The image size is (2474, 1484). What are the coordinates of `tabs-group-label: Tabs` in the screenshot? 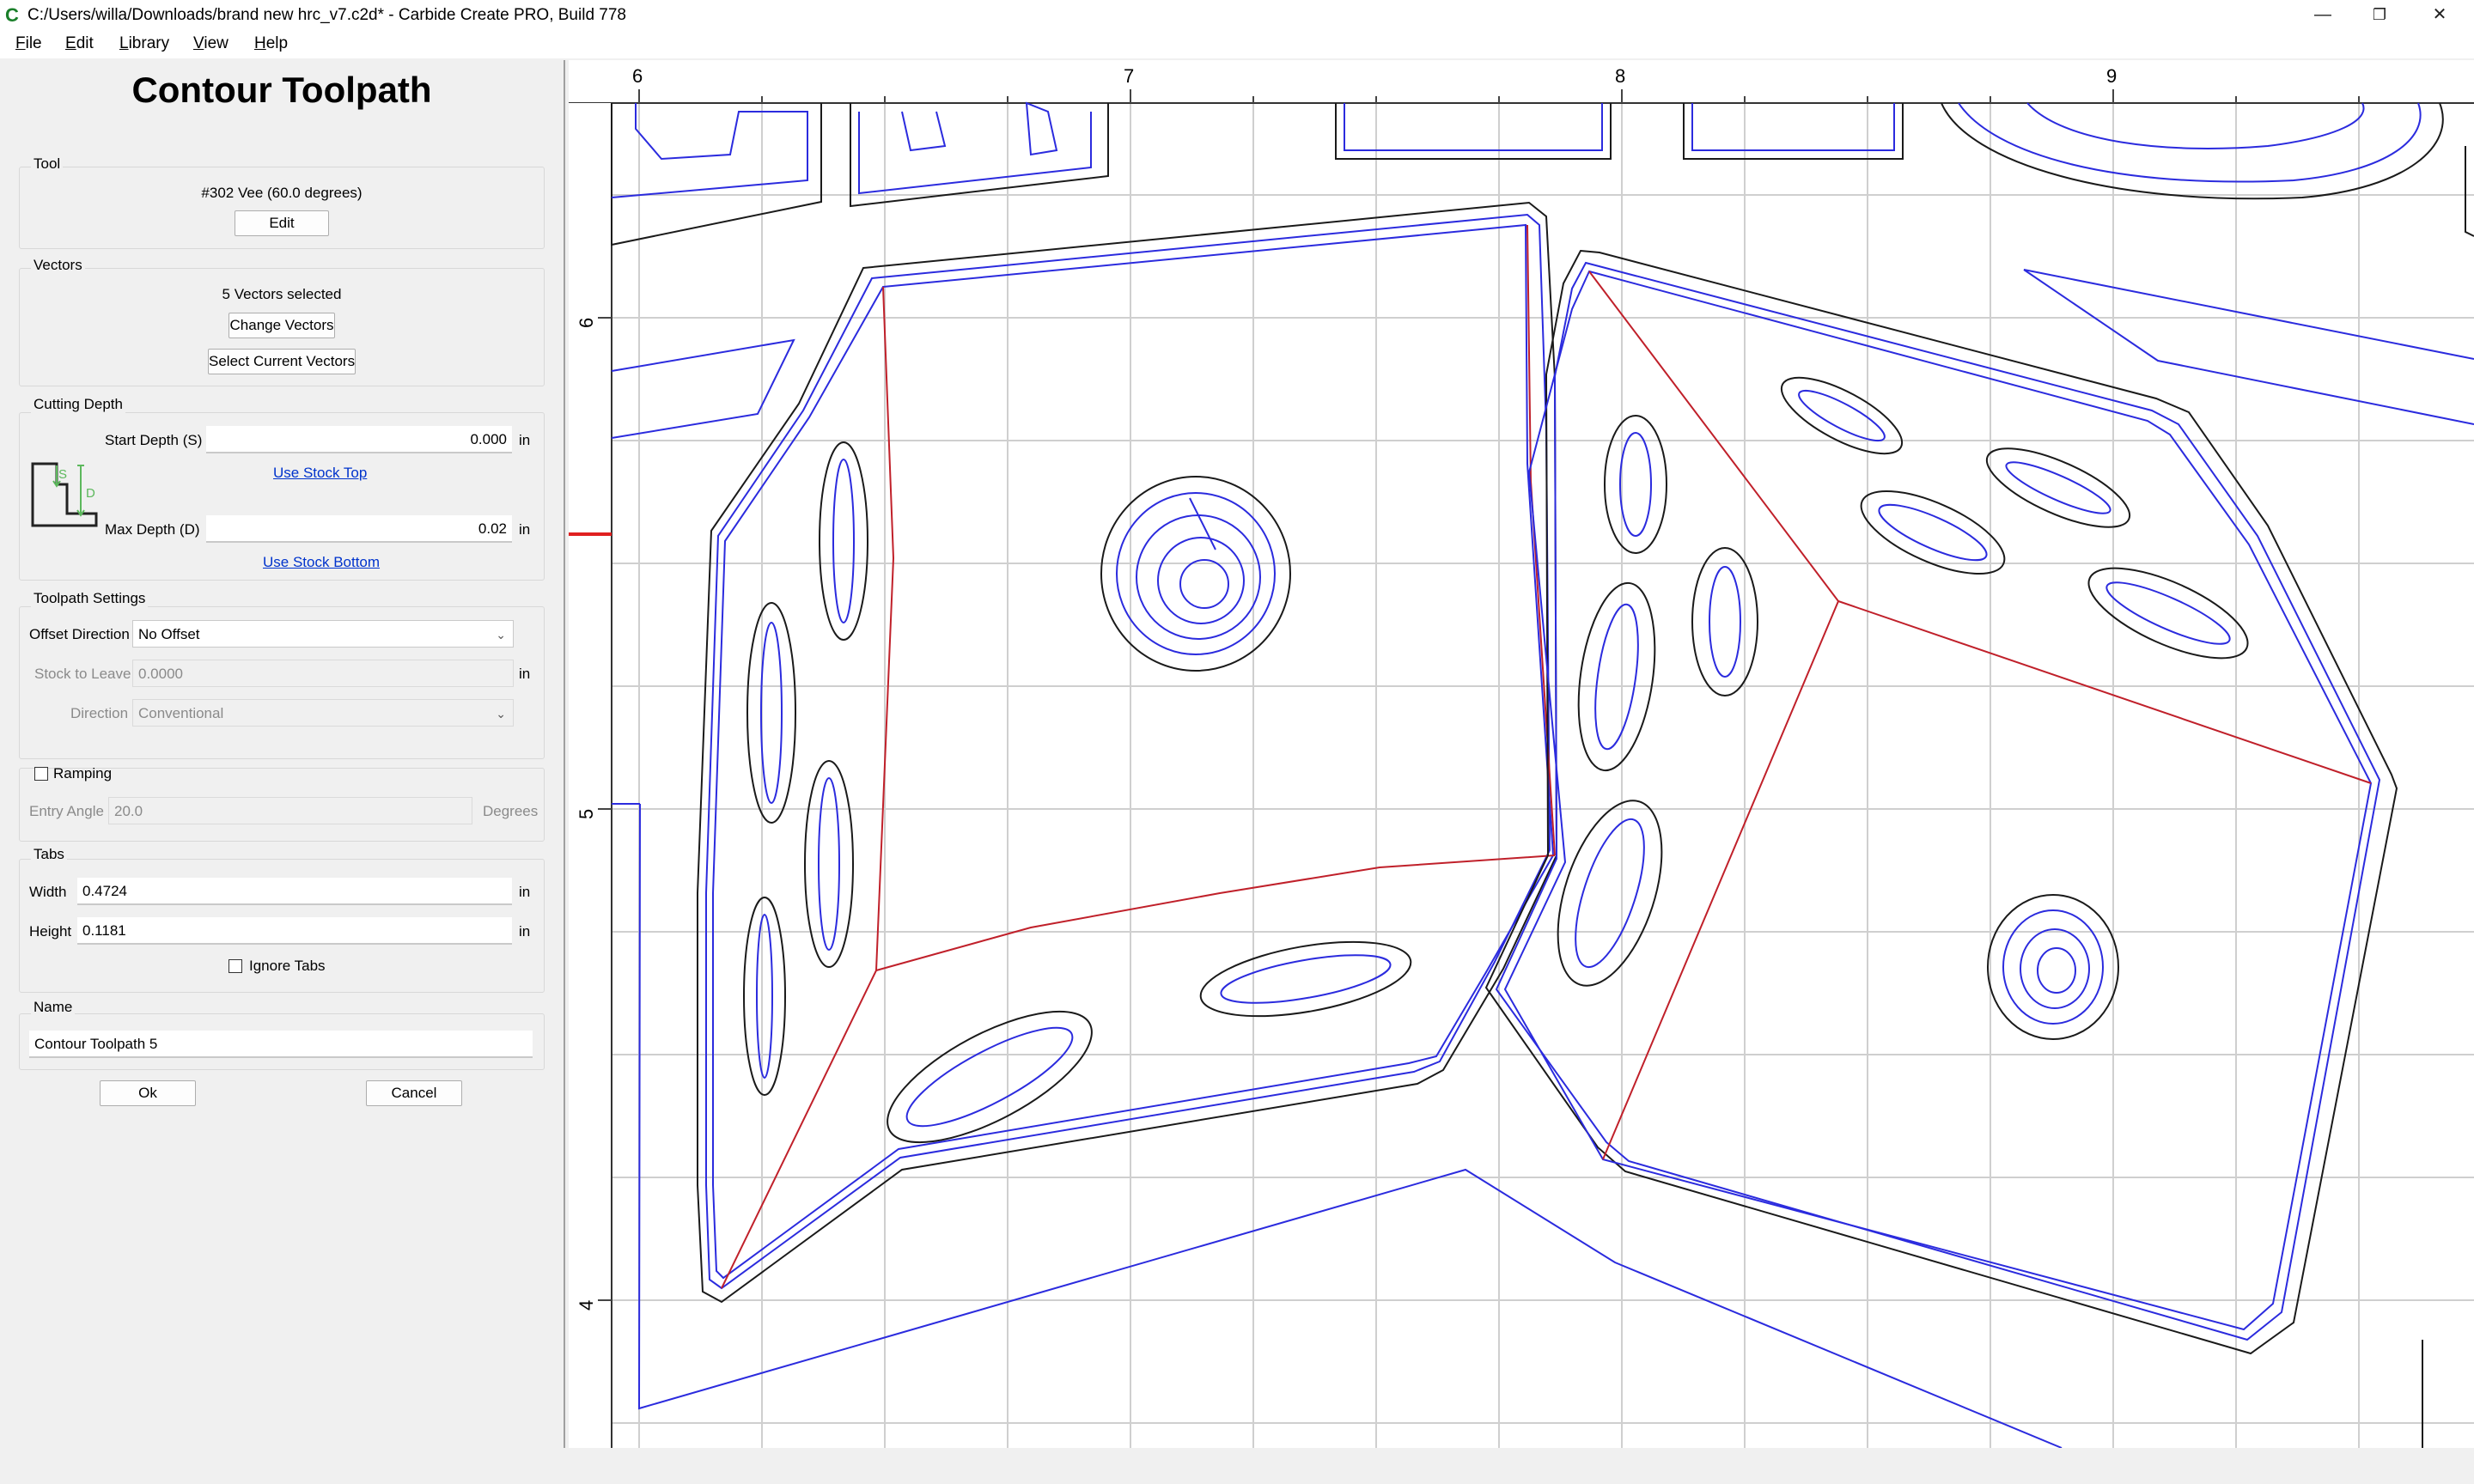 It's located at (49, 854).